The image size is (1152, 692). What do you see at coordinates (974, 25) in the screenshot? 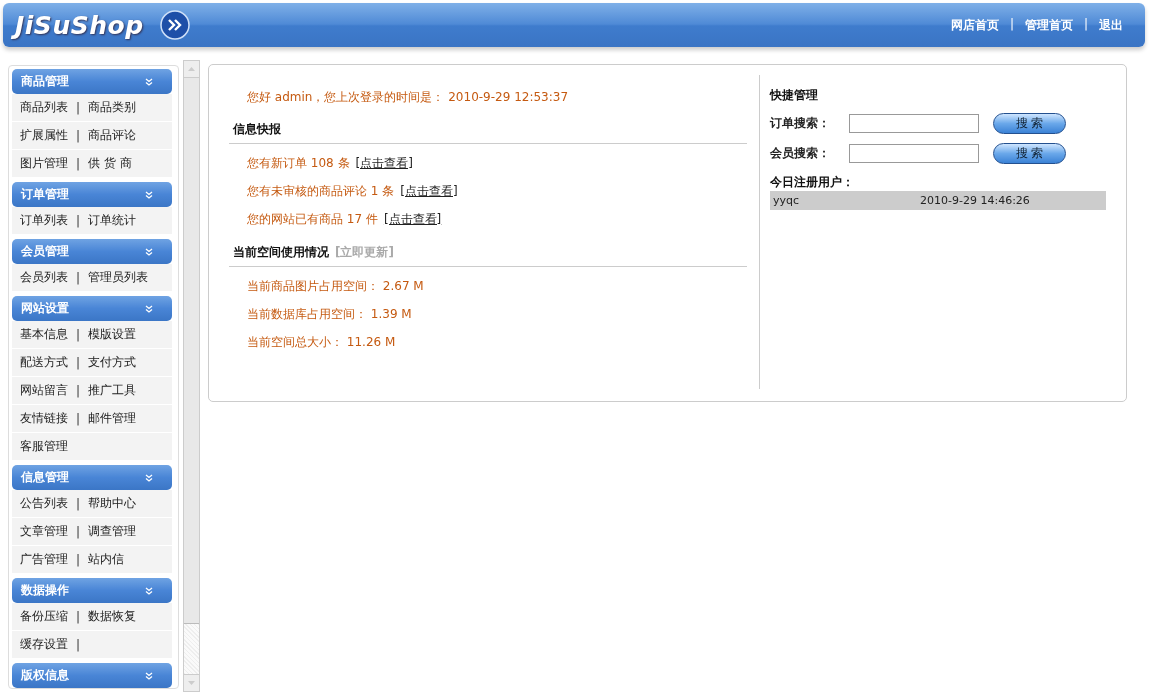
I see `nav-link: 网店首页` at bounding box center [974, 25].